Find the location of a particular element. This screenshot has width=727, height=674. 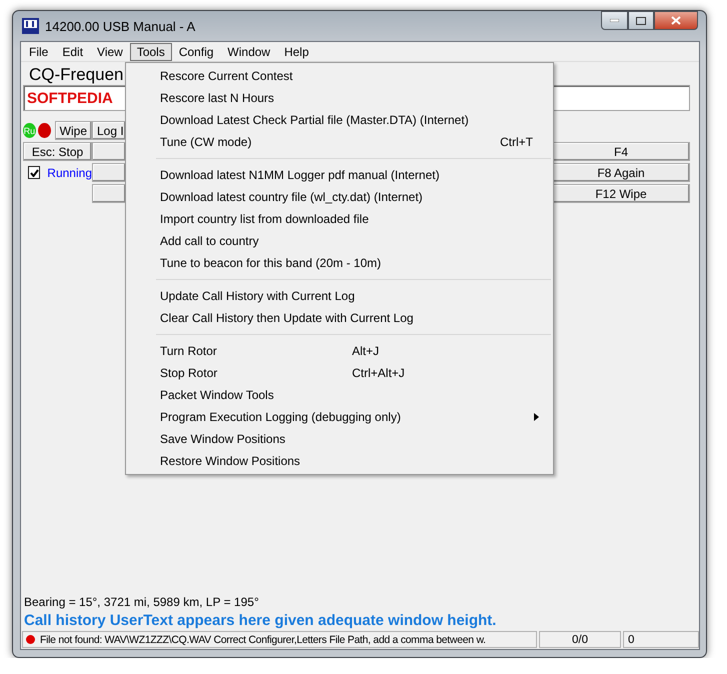

window-title: 14200.00 USB Manual - A is located at coordinates (120, 26).